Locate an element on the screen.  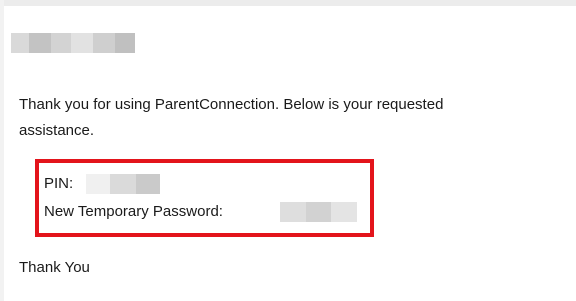
window-top-edge is located at coordinates (288, 3).